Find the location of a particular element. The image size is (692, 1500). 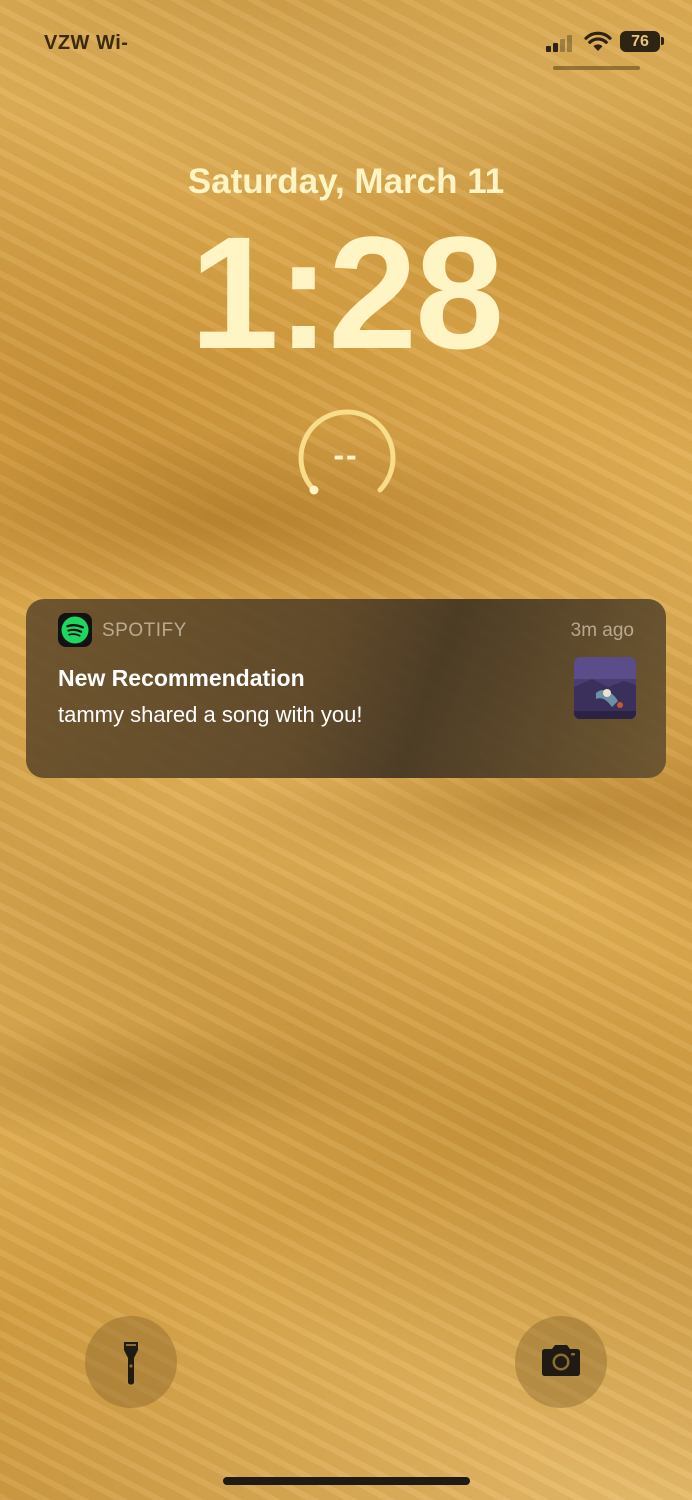

carrier-label: VZW Wi- is located at coordinates (86, 43).